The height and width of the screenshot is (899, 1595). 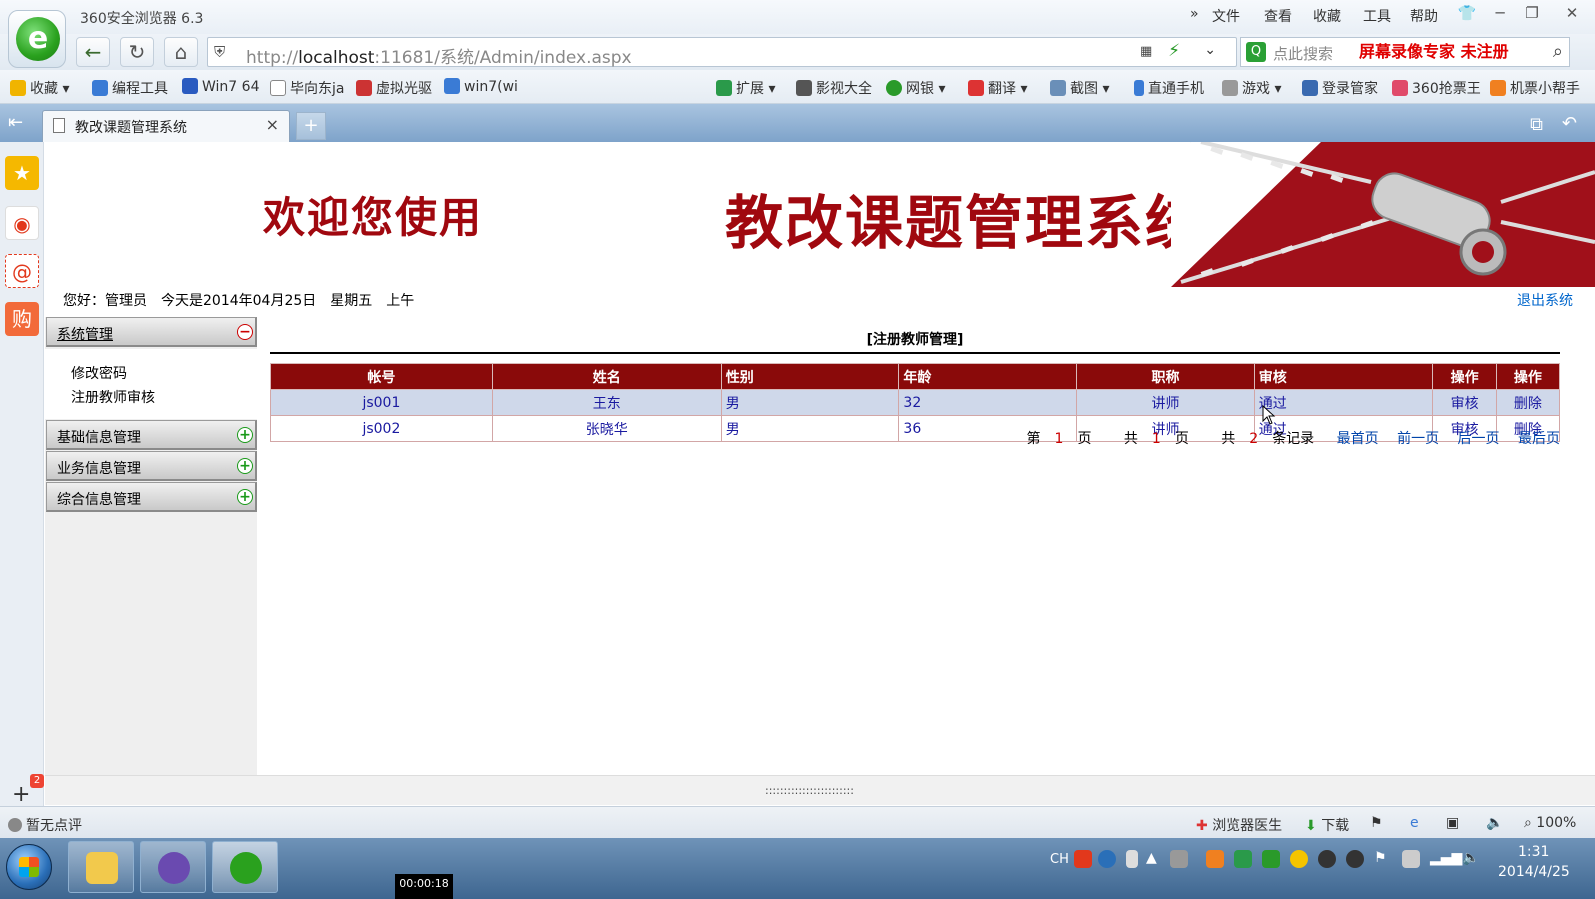 I want to click on home-icon: ⌂, so click(x=181, y=52).